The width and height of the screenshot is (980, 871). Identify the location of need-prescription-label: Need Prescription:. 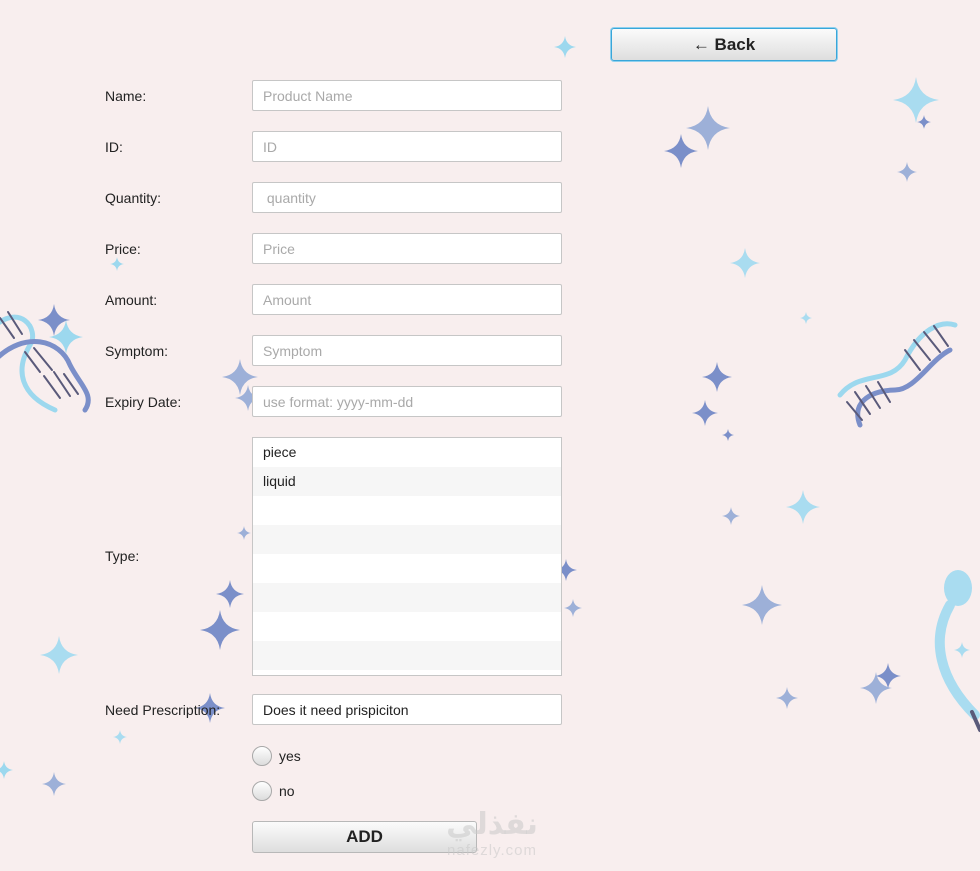
(163, 710).